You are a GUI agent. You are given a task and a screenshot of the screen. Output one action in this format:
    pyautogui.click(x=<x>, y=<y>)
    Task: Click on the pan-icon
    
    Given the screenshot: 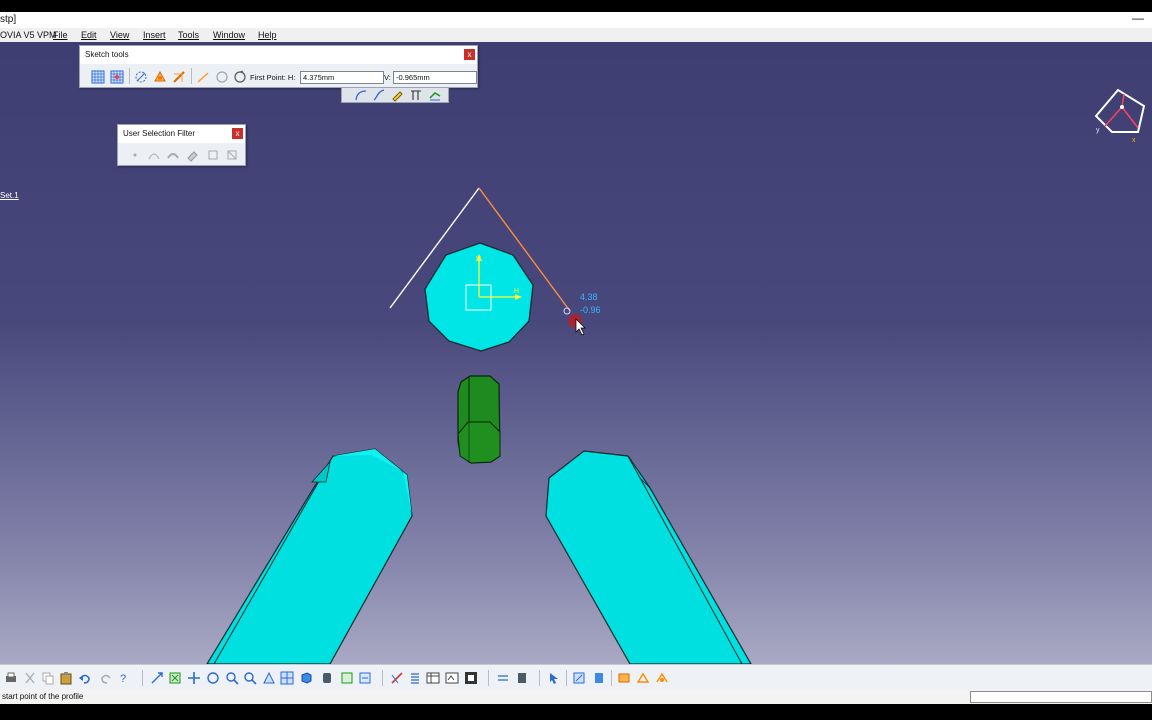 What is the action you would take?
    pyautogui.click(x=194, y=678)
    